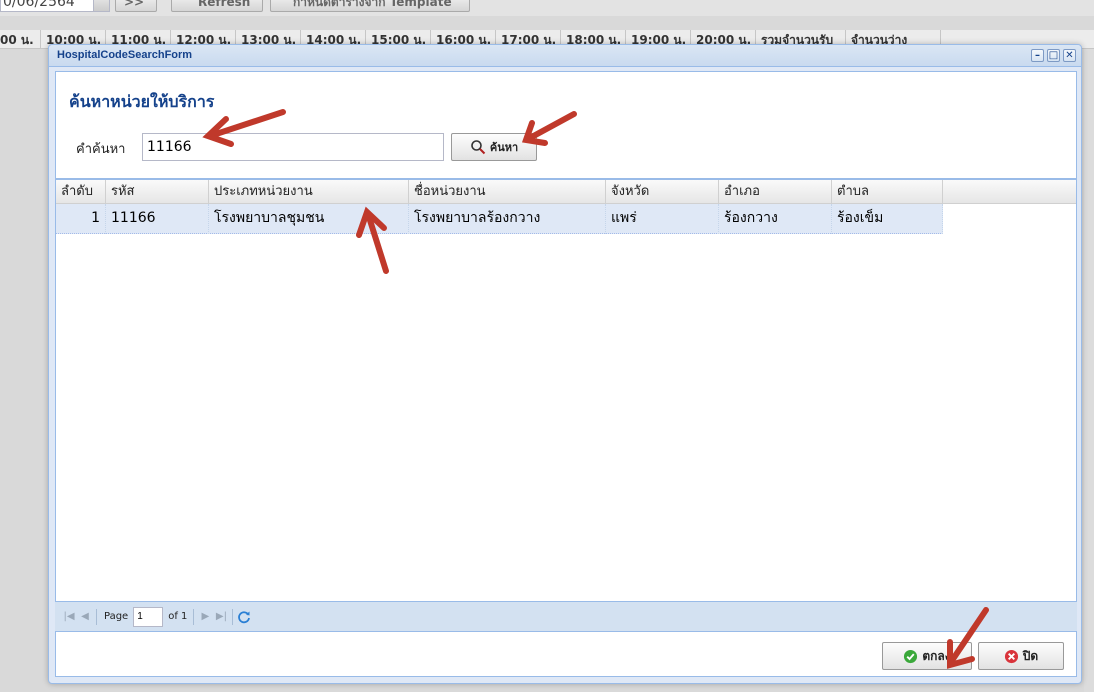  Describe the element at coordinates (157, 219) in the screenshot. I see `cell-code: 11166` at that location.